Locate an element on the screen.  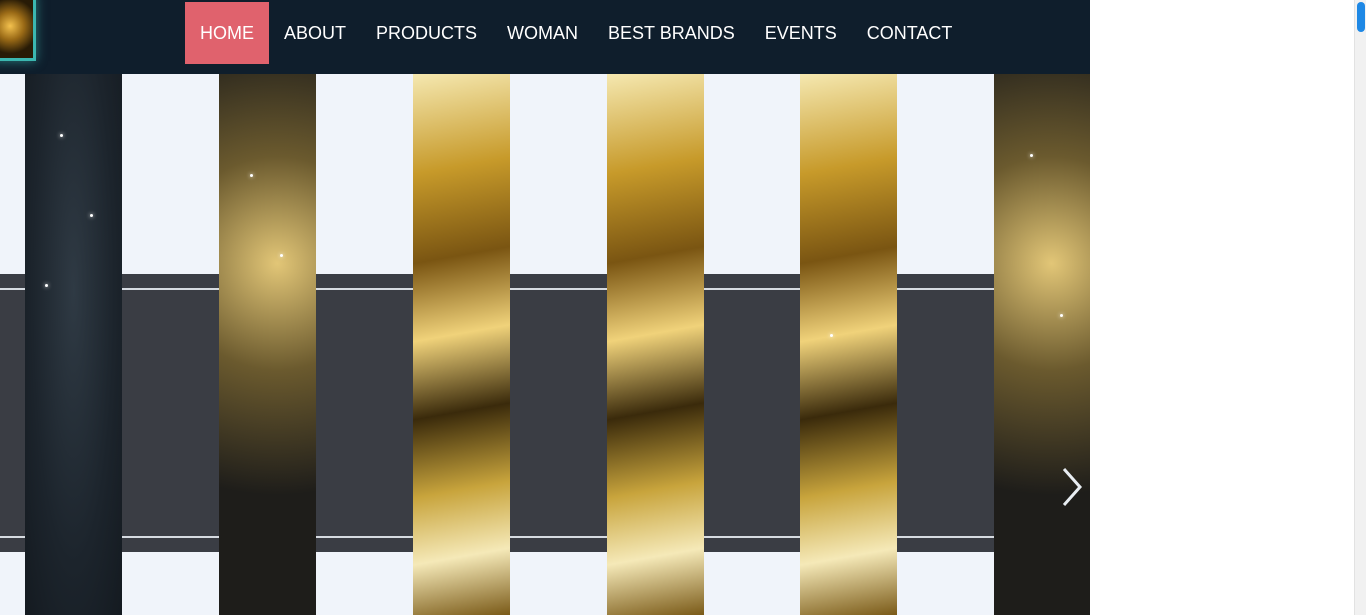
chevron-right-icon is located at coordinates (1072, 487).